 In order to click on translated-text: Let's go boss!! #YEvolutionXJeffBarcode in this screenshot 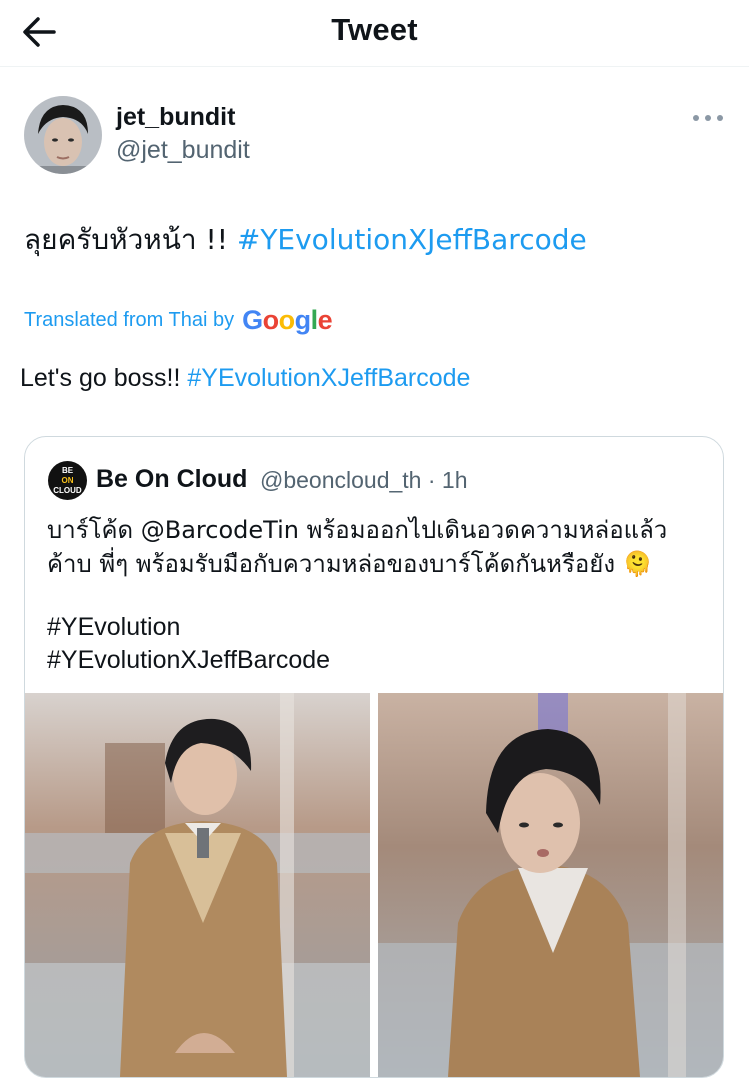, I will do `click(245, 378)`.